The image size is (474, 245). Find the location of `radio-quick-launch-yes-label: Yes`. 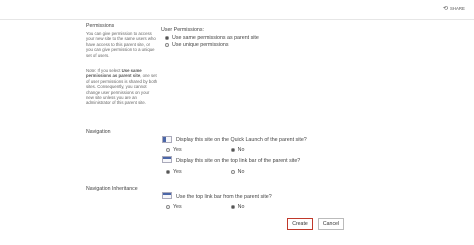

radio-quick-launch-yes-label: Yes is located at coordinates (177, 150).